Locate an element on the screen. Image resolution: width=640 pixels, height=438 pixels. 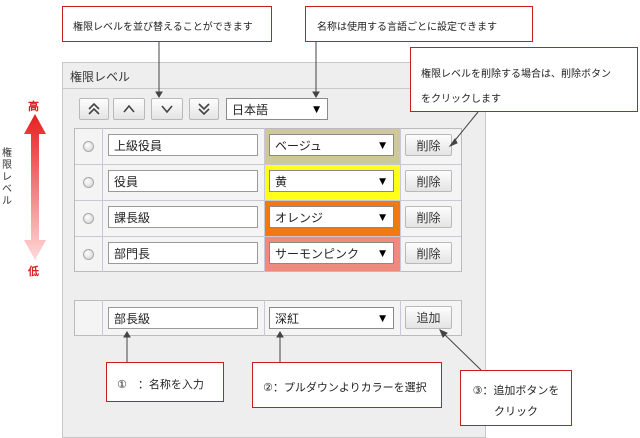
callout-delete: 権限レベルを削除する場合は、削除ボタン をクリックします is located at coordinates (524, 79).